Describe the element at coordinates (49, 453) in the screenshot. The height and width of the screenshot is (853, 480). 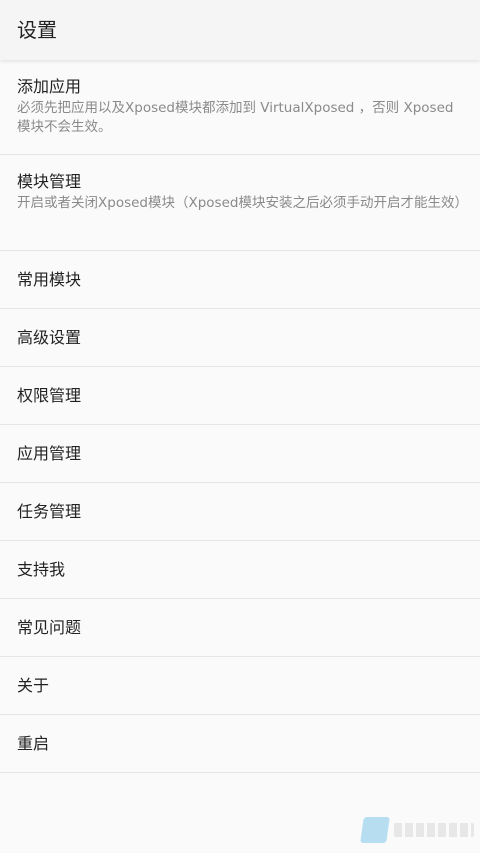
I see `settings-item-title: 应用管理` at that location.